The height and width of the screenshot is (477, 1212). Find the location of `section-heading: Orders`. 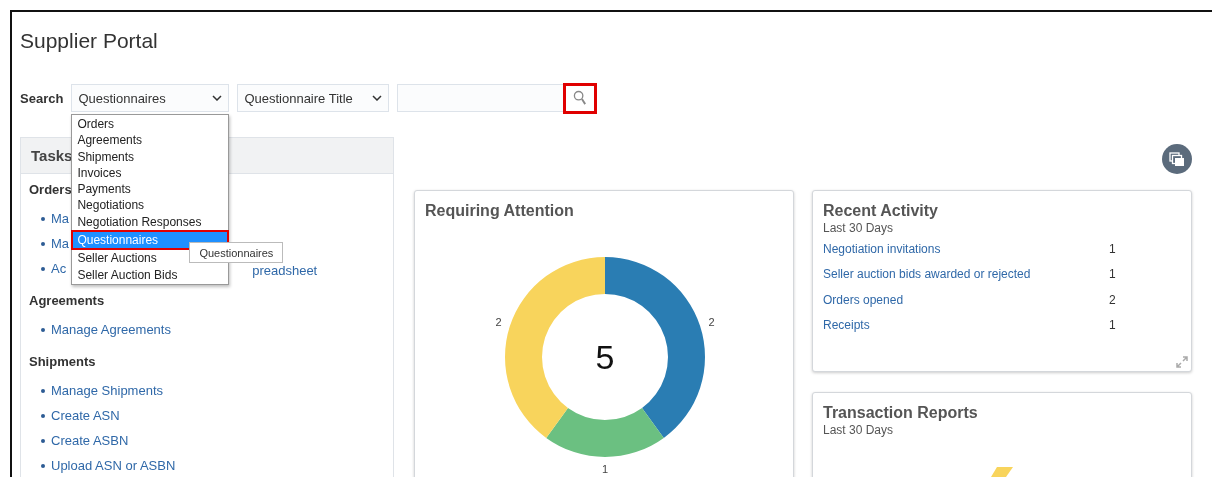

section-heading: Orders is located at coordinates (50, 190).